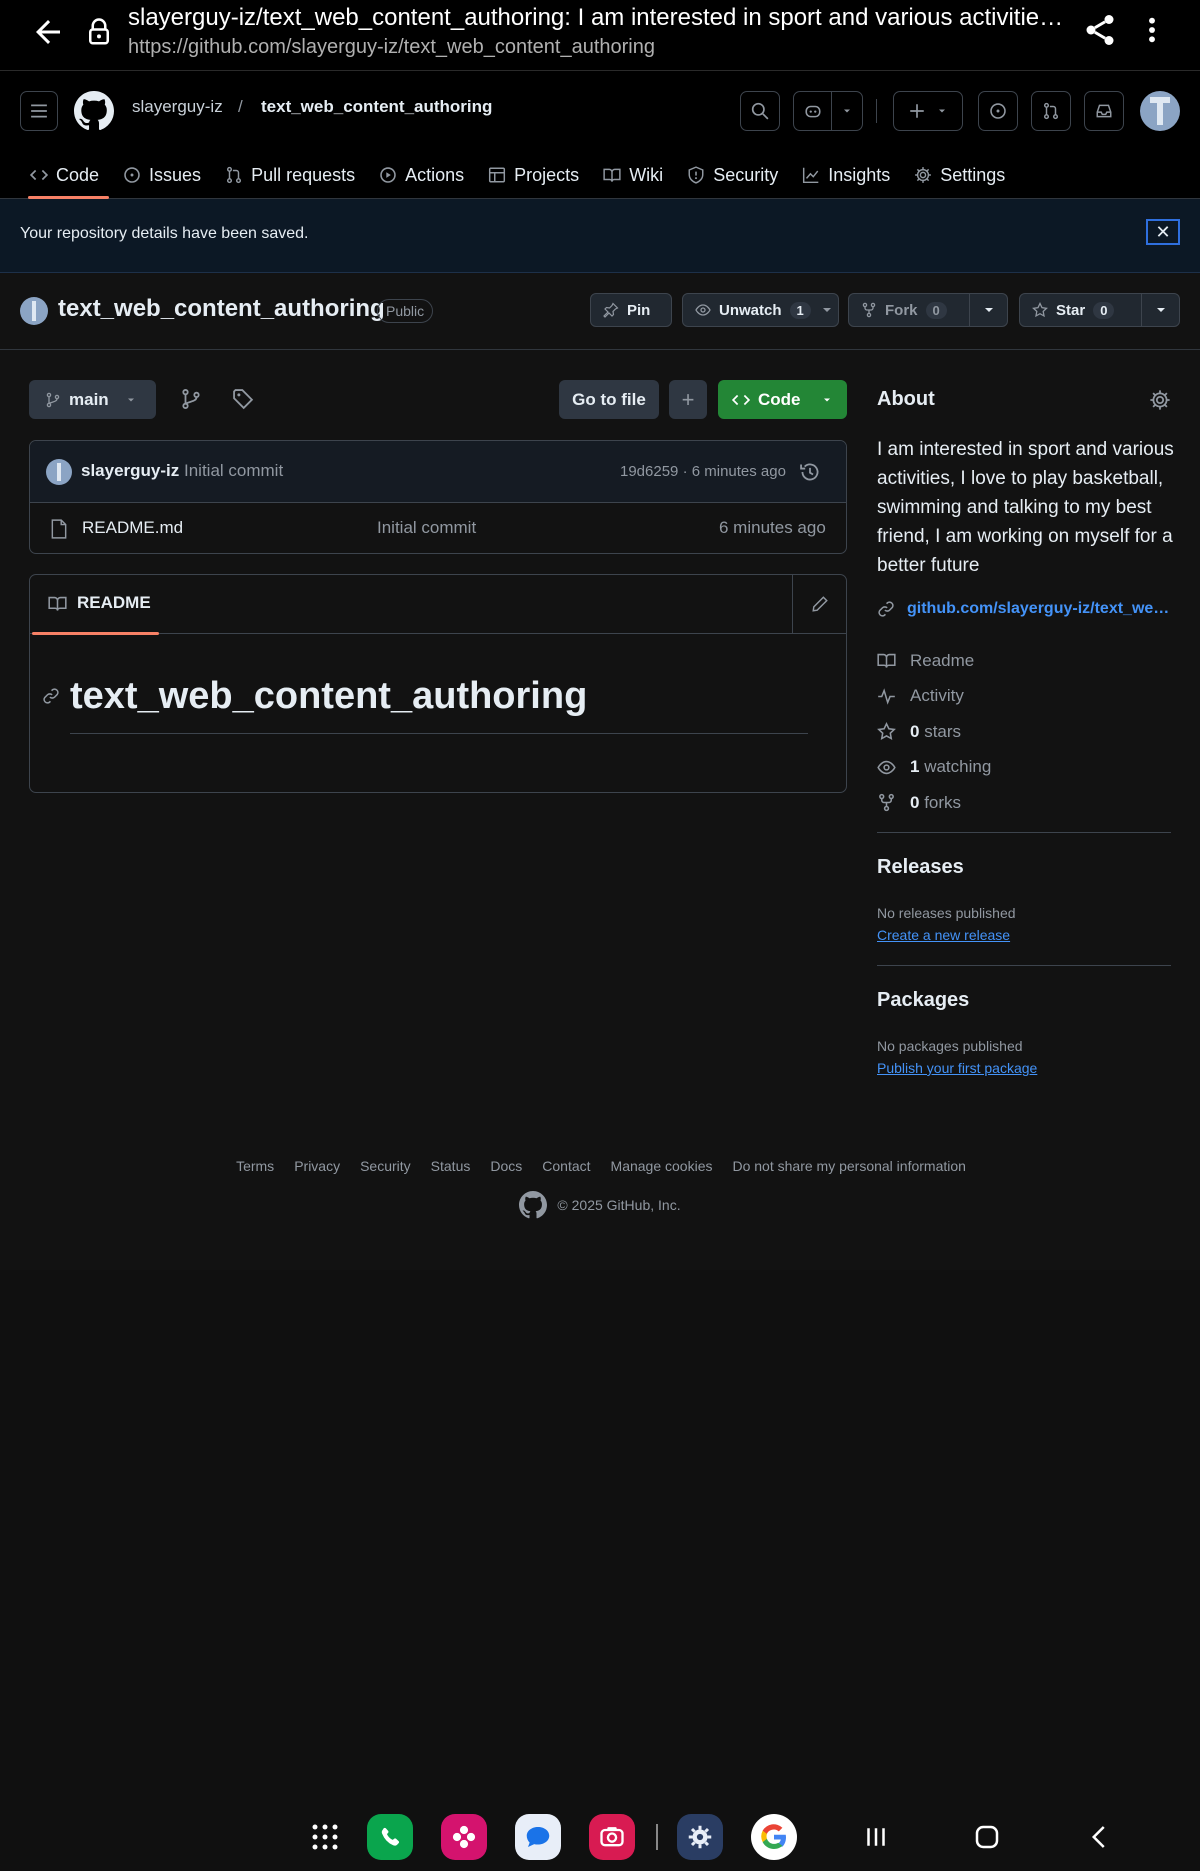  I want to click on tab-label: Actions, so click(435, 174).